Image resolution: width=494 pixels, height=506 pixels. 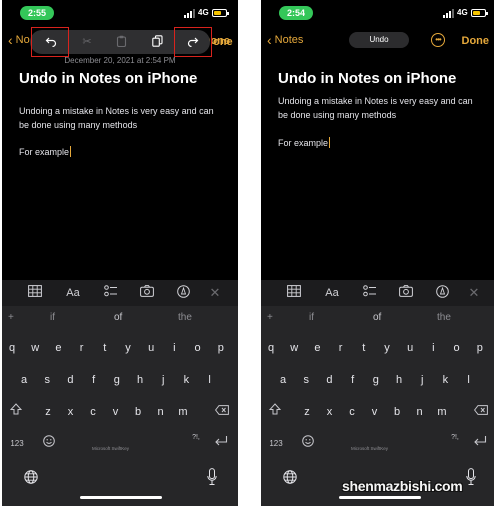 I want to click on more-options-icon: •••, so click(x=438, y=40).